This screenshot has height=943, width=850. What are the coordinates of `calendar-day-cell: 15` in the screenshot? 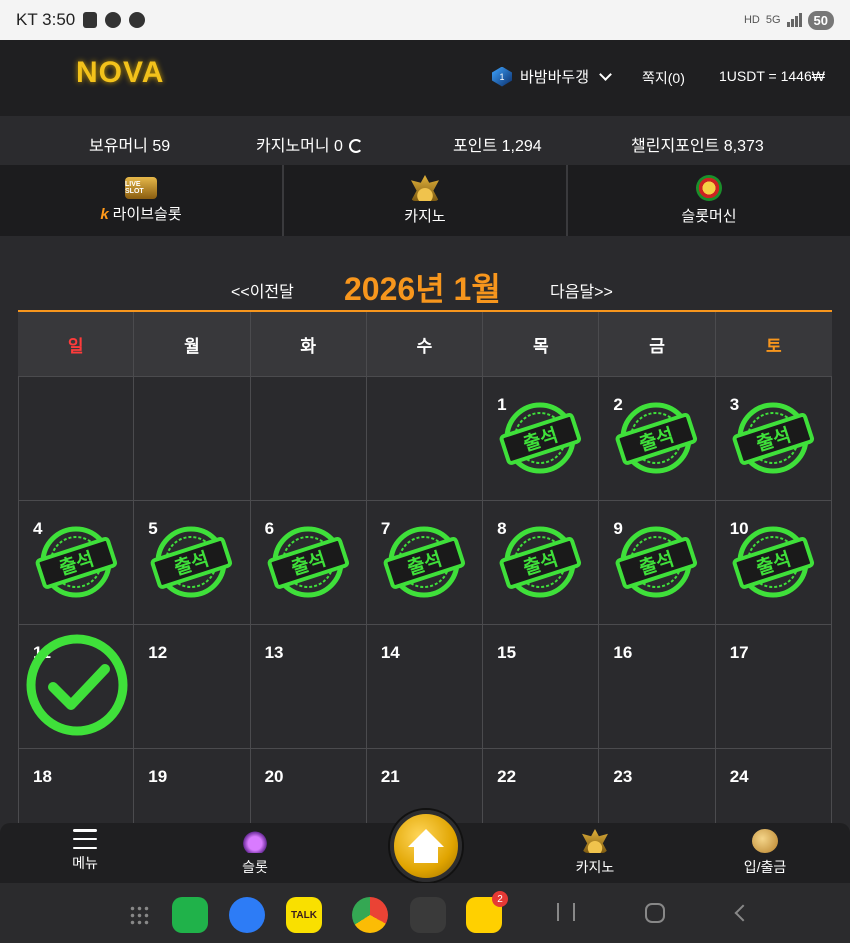 It's located at (541, 686).